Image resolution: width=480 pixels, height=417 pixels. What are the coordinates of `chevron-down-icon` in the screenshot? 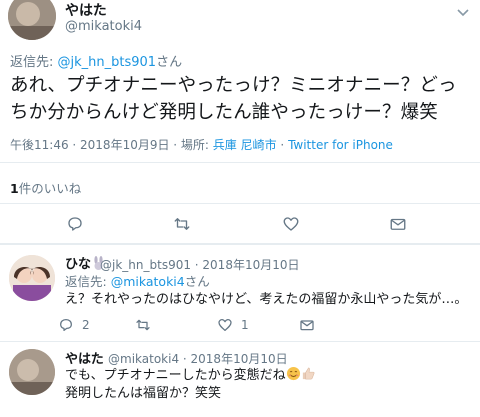 It's located at (463, 11).